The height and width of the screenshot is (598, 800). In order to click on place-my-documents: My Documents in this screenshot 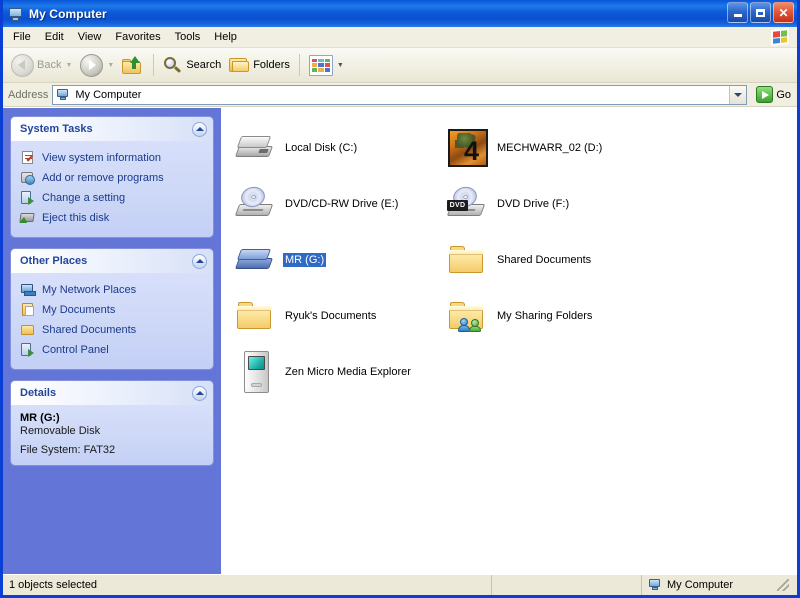, I will do `click(112, 310)`.